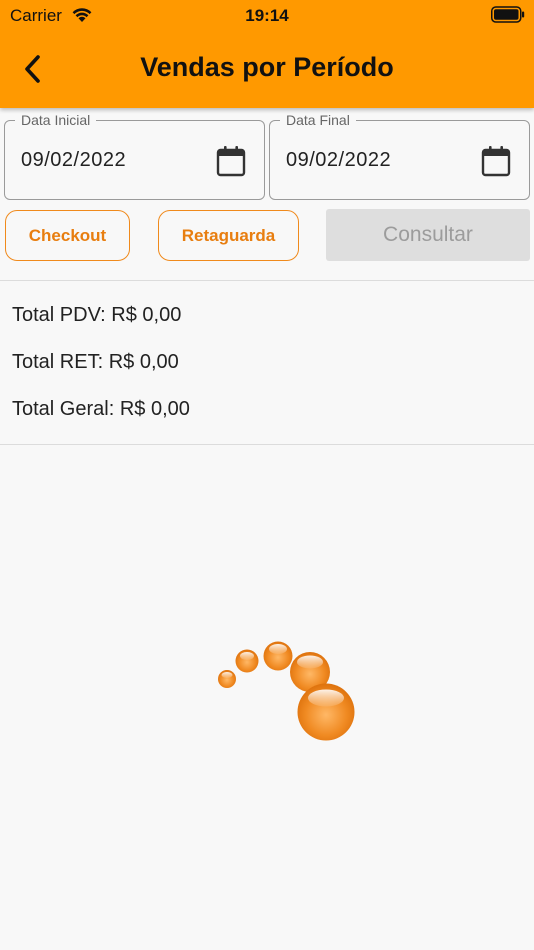 The width and height of the screenshot is (534, 950). I want to click on end-date-value: 09/02/2022, so click(338, 160).